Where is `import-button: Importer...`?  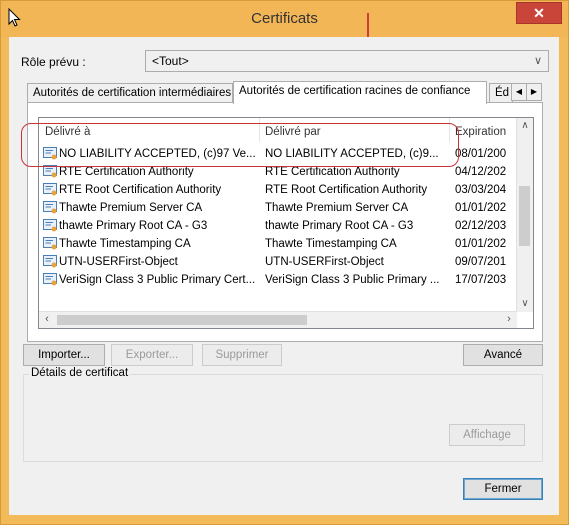
import-button: Importer... is located at coordinates (64, 355).